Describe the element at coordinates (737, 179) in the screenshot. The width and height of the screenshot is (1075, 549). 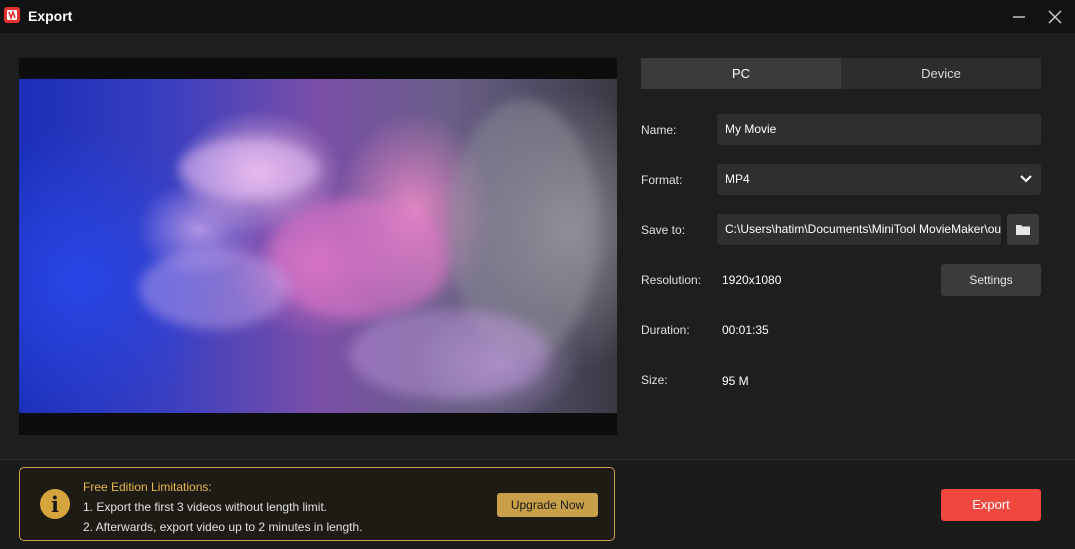
I see `format-value: MP4` at that location.